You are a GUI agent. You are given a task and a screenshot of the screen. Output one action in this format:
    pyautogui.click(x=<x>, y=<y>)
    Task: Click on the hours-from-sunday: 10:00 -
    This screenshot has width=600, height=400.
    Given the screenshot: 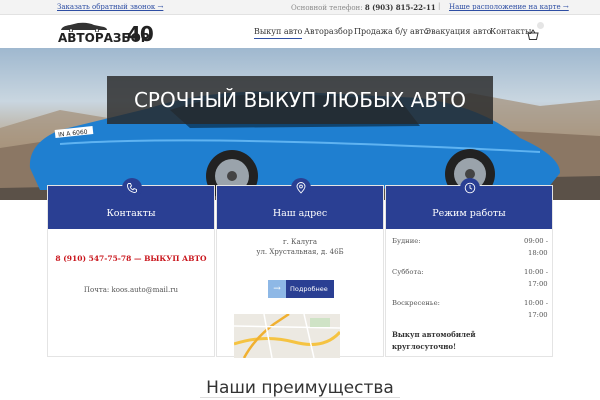 What is the action you would take?
    pyautogui.click(x=536, y=303)
    